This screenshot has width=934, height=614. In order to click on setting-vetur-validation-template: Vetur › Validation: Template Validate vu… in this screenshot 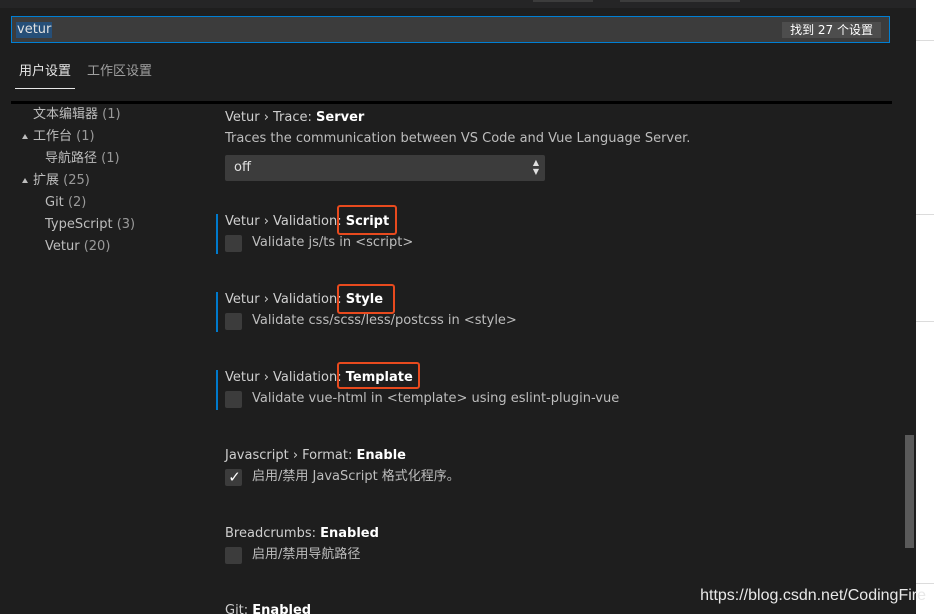, I will do `click(556, 390)`.